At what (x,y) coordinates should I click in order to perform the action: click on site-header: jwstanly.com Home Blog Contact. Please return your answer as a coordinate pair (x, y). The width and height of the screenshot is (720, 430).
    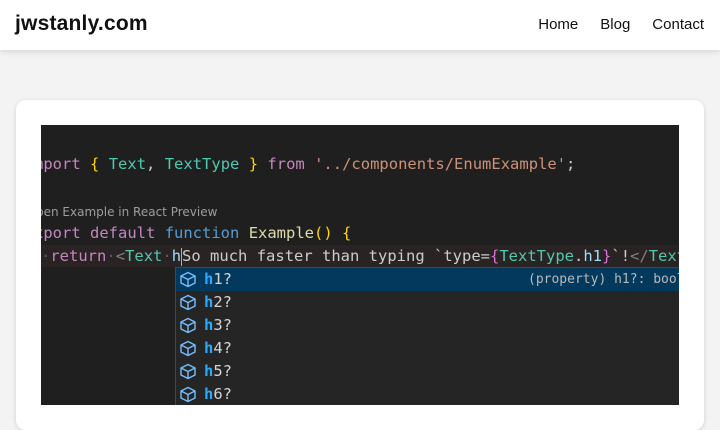
    Looking at the image, I should click on (360, 25).